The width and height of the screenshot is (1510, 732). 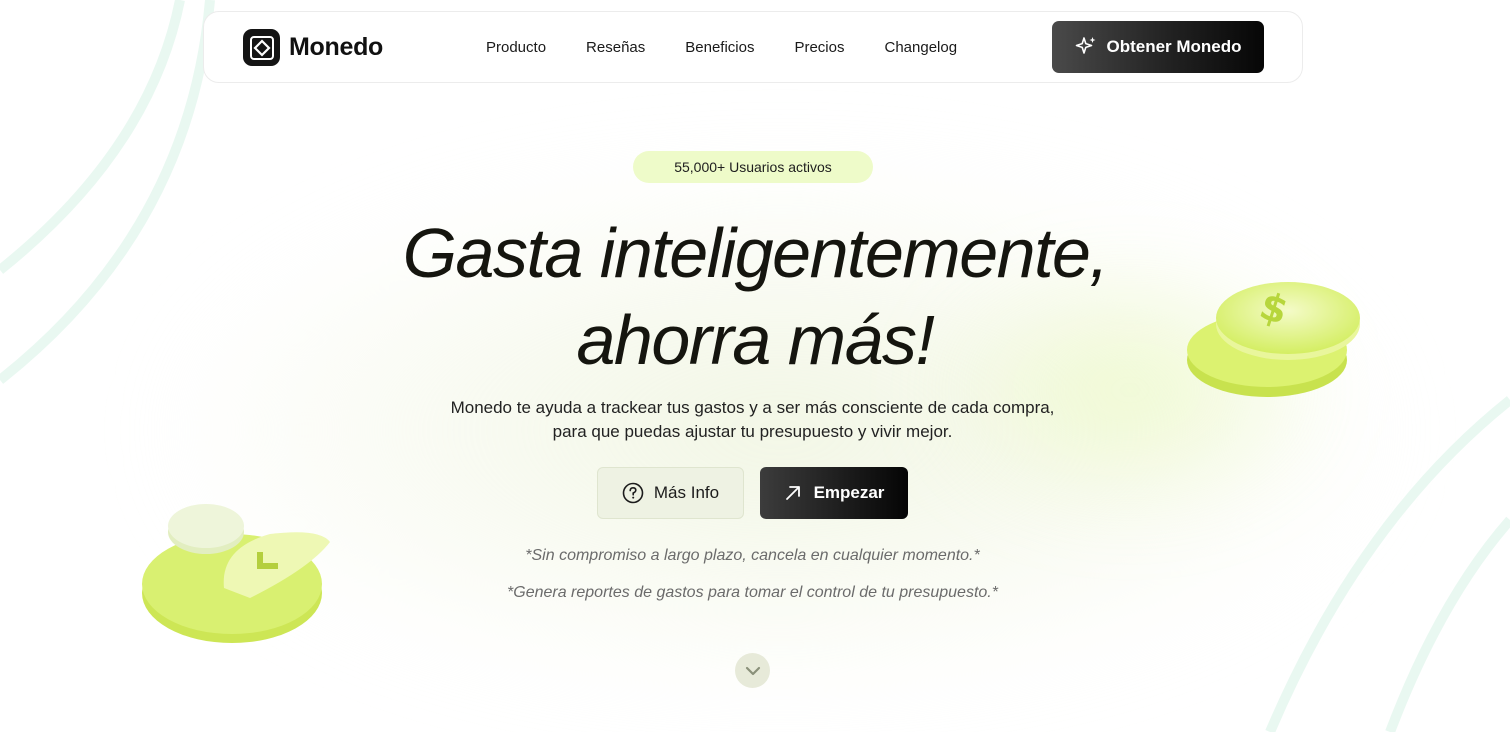 I want to click on nav-link-producto: Producto, so click(x=516, y=48).